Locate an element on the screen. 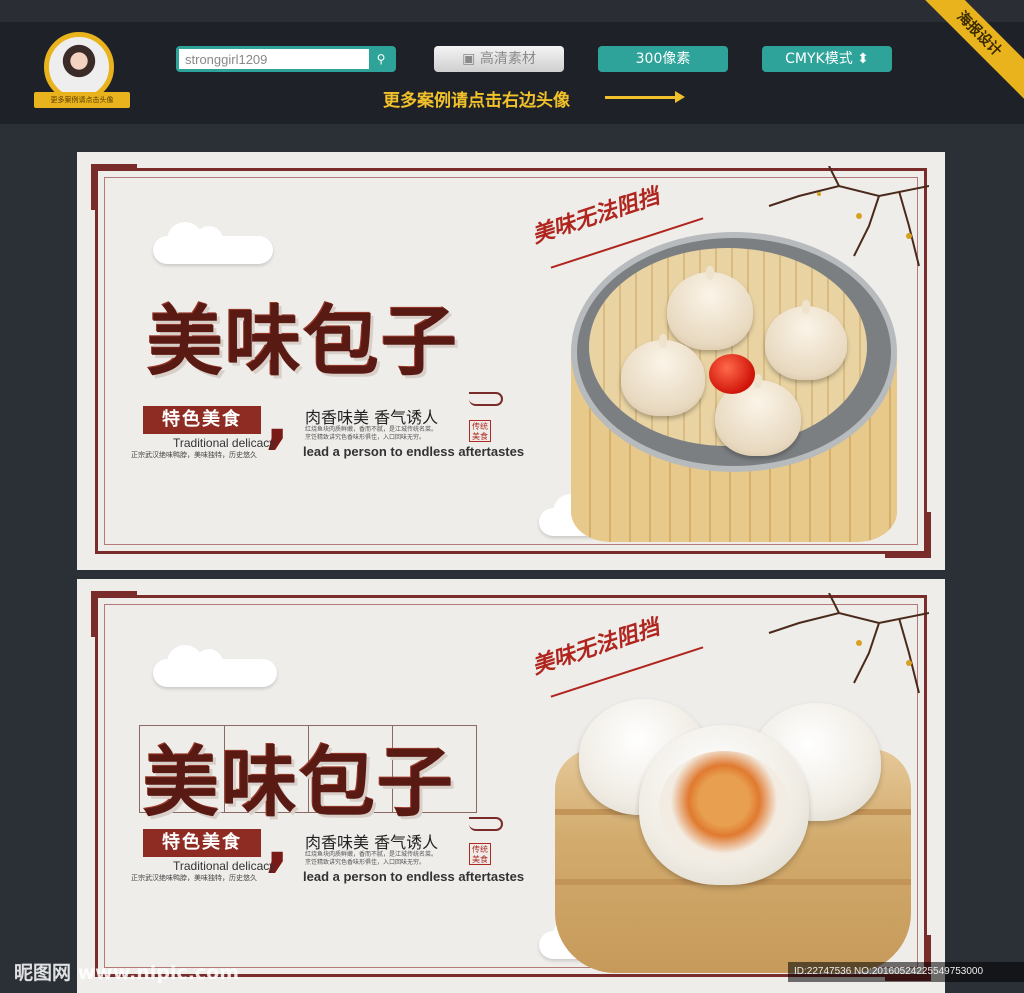 The height and width of the screenshot is (993, 1024). image-icon: ▣ is located at coordinates (471, 59).